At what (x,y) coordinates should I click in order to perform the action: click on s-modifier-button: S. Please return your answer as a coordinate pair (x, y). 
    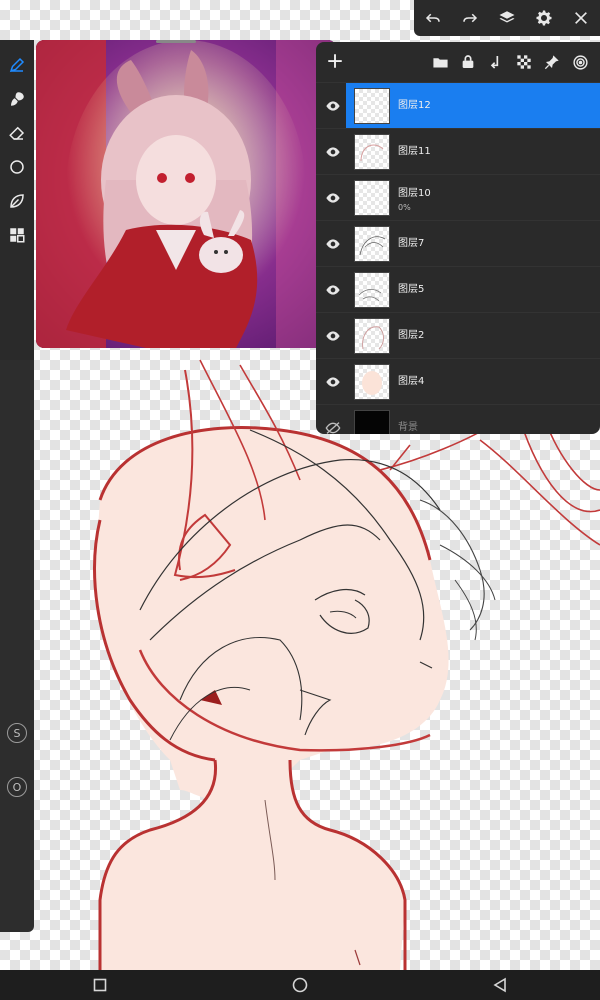
    Looking at the image, I should click on (17, 733).